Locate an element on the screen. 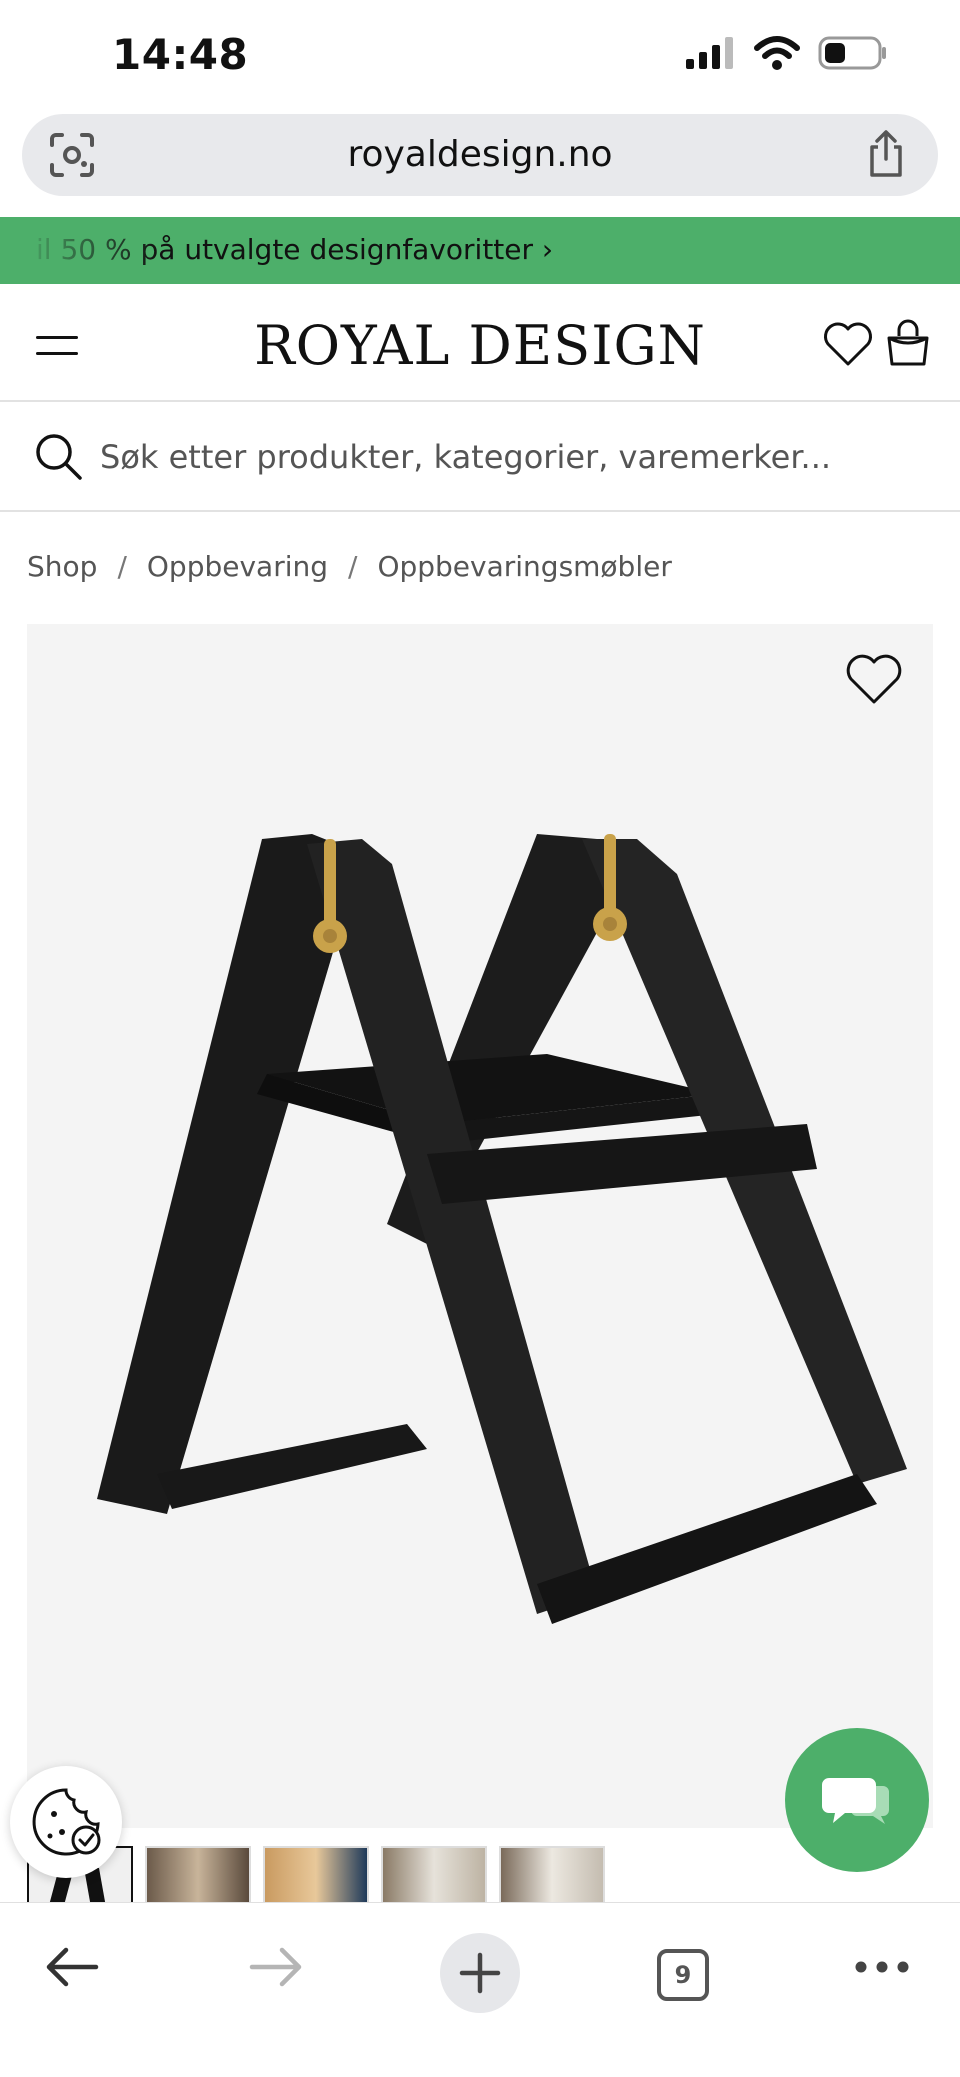  chat-button is located at coordinates (857, 1800).